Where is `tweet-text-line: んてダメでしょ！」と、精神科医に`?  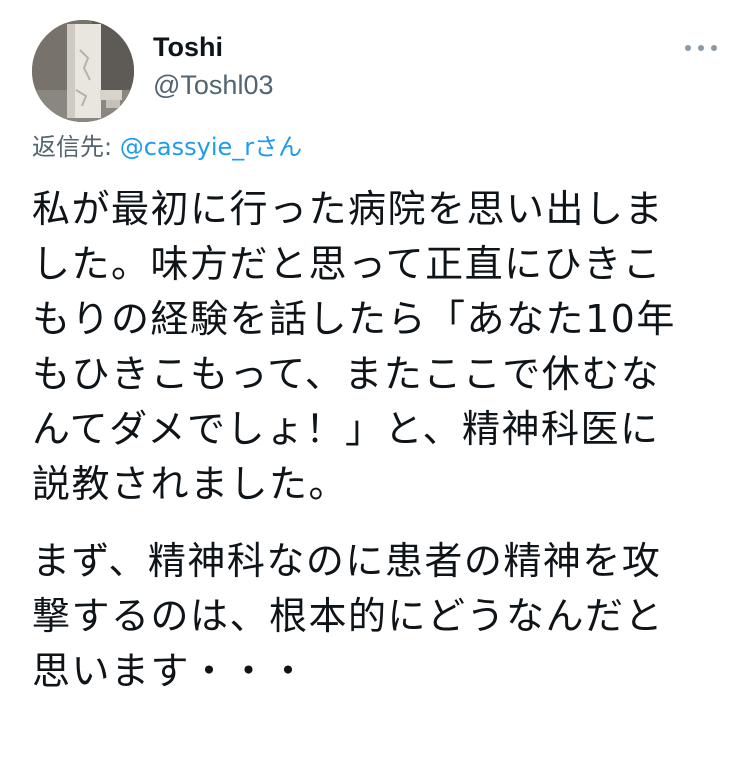 tweet-text-line: んてダメでしょ！」と、精神科医に is located at coordinates (346, 429).